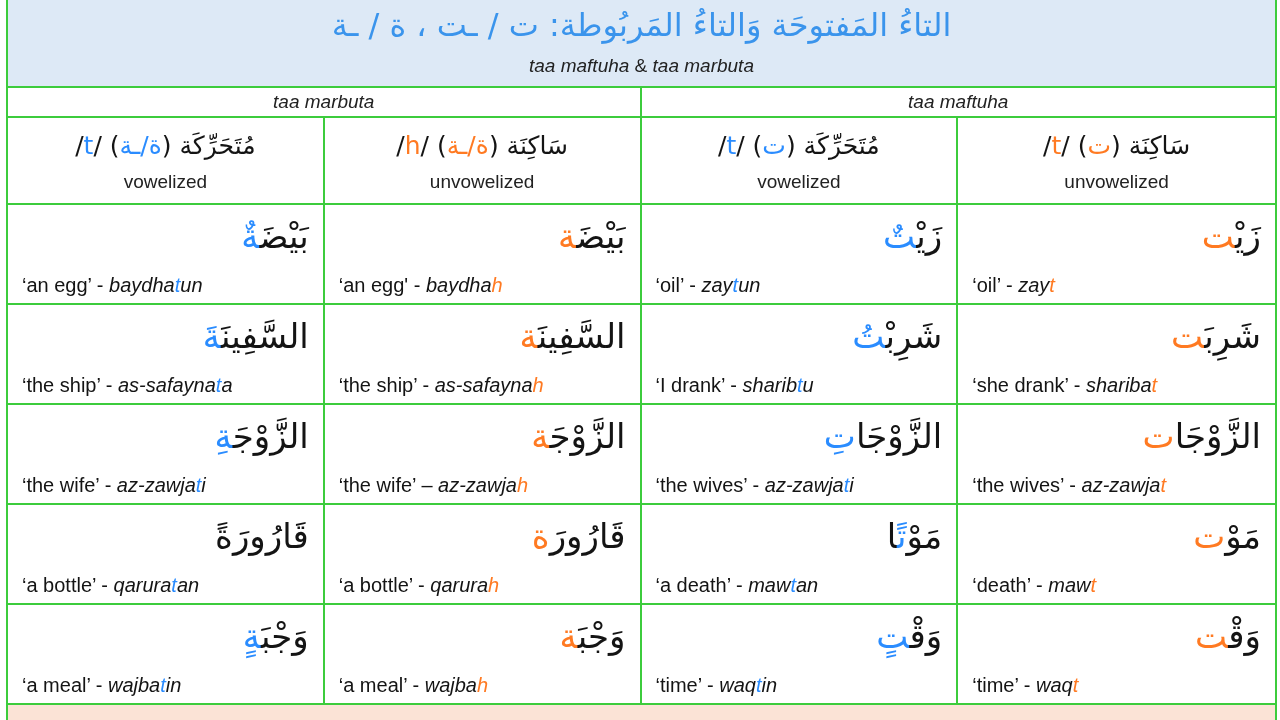  I want to click on arabic-word: شَرِبْتُ, so click(897, 336).